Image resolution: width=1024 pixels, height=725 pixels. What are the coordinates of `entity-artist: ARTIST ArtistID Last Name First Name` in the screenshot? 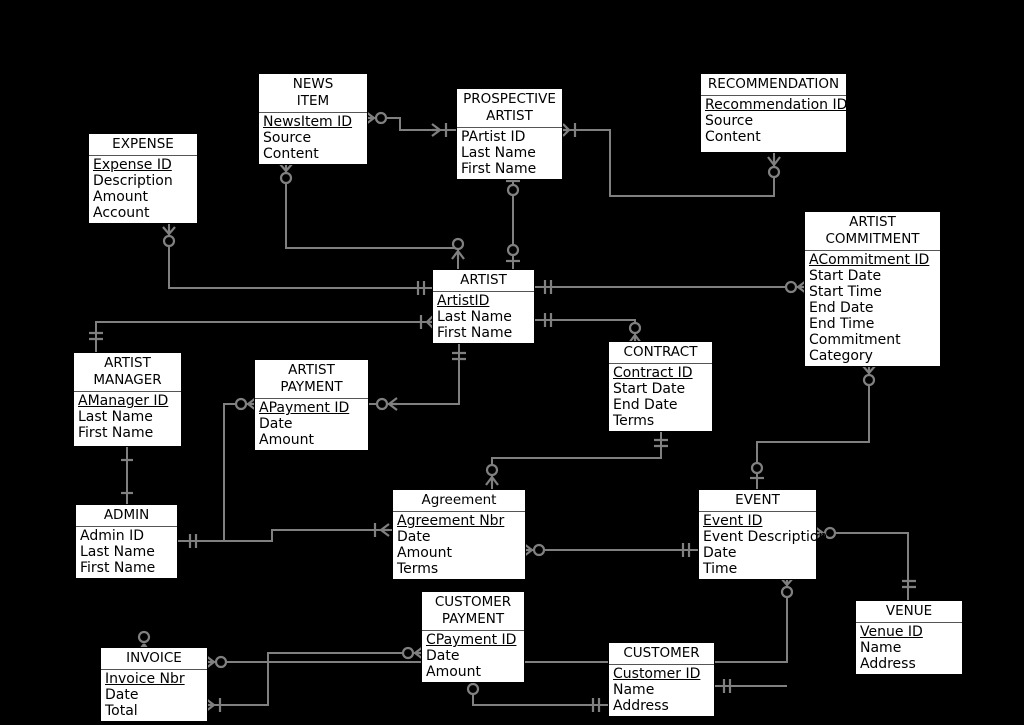 It's located at (483, 306).